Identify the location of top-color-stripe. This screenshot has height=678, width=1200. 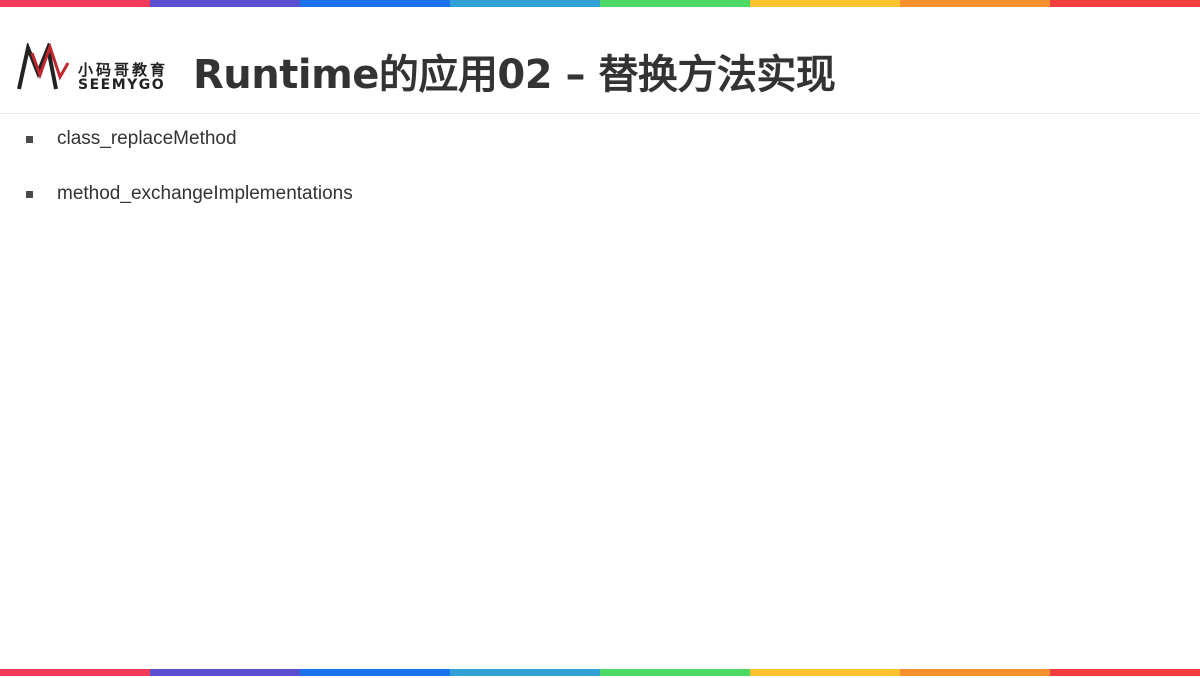
(600, 3).